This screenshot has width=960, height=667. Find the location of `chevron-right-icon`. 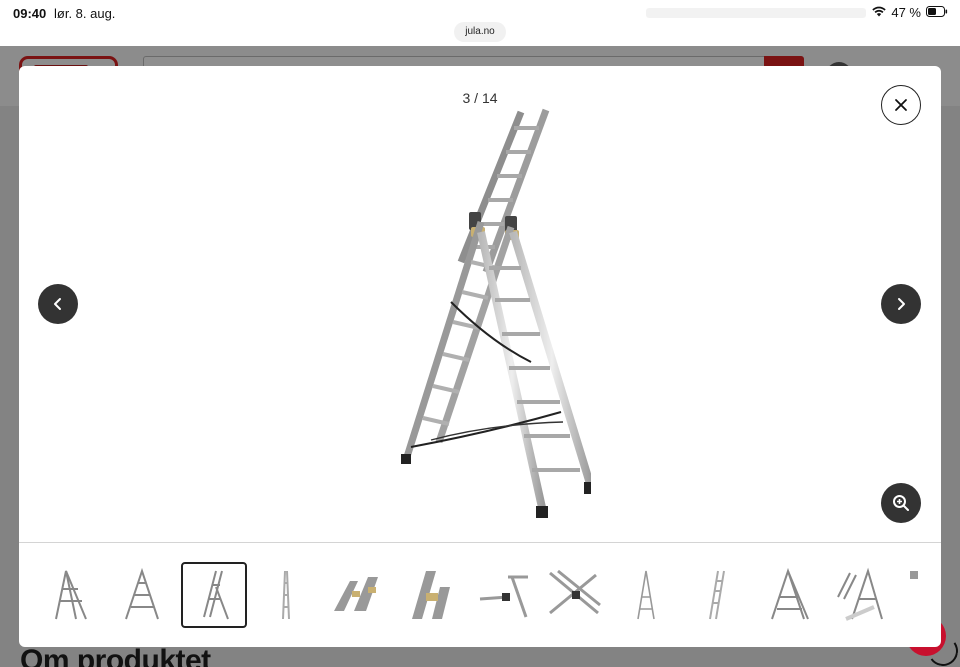

chevron-right-icon is located at coordinates (901, 304).